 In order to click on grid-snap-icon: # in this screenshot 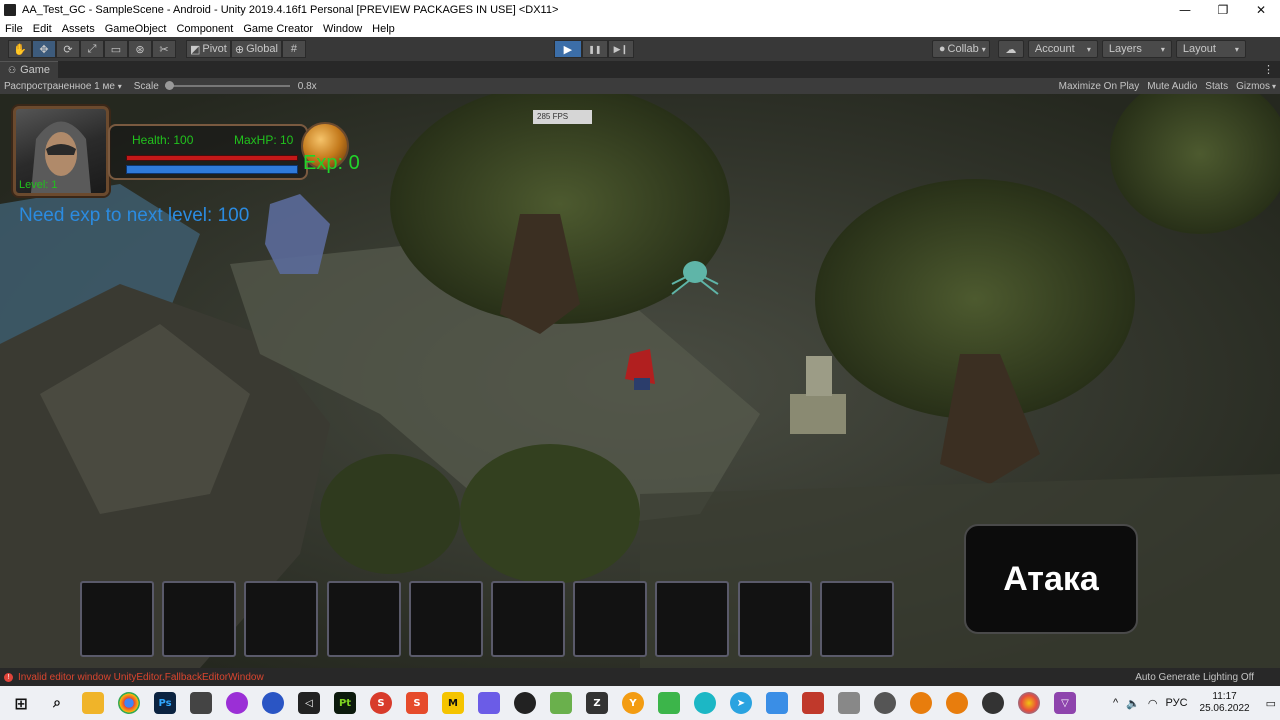, I will do `click(293, 49)`.